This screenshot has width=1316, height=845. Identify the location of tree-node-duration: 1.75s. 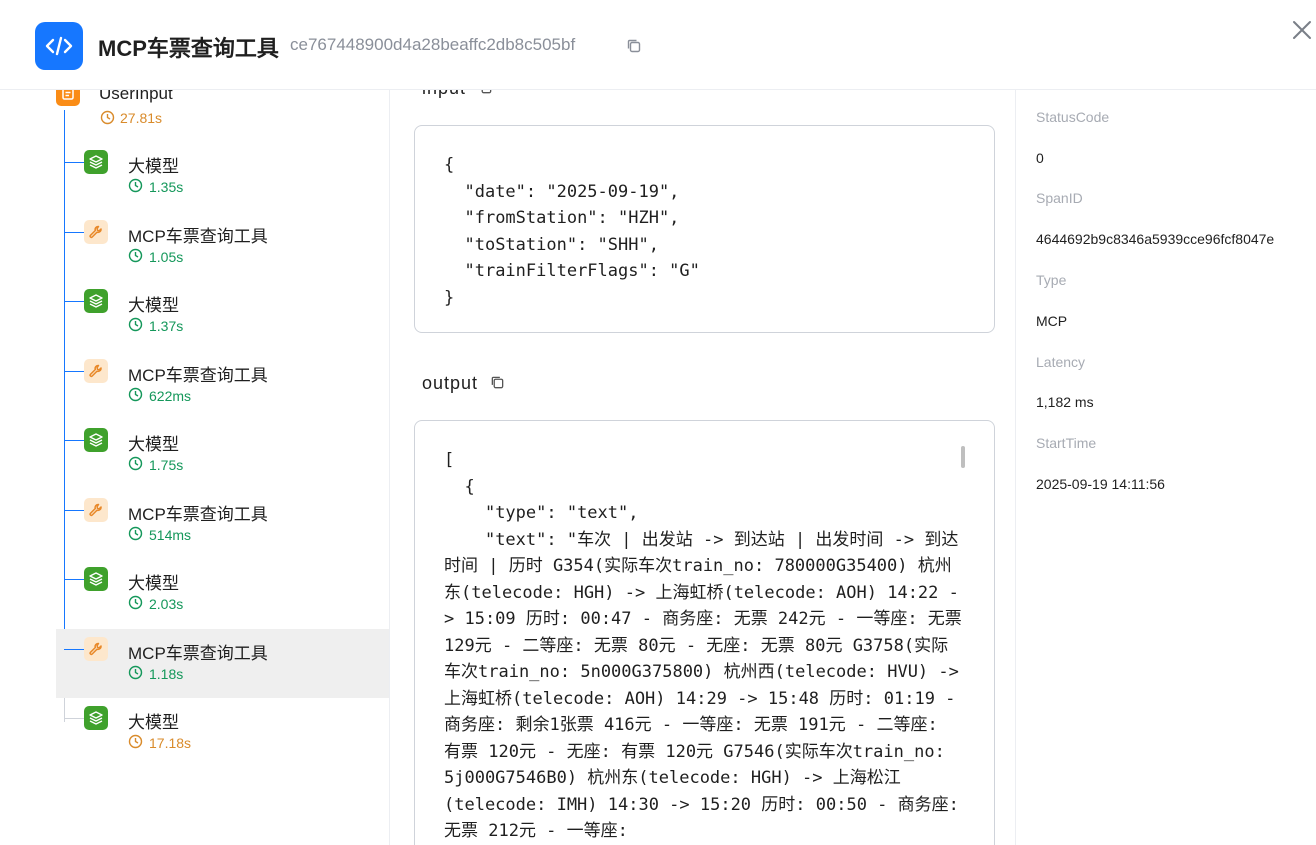
(166, 465).